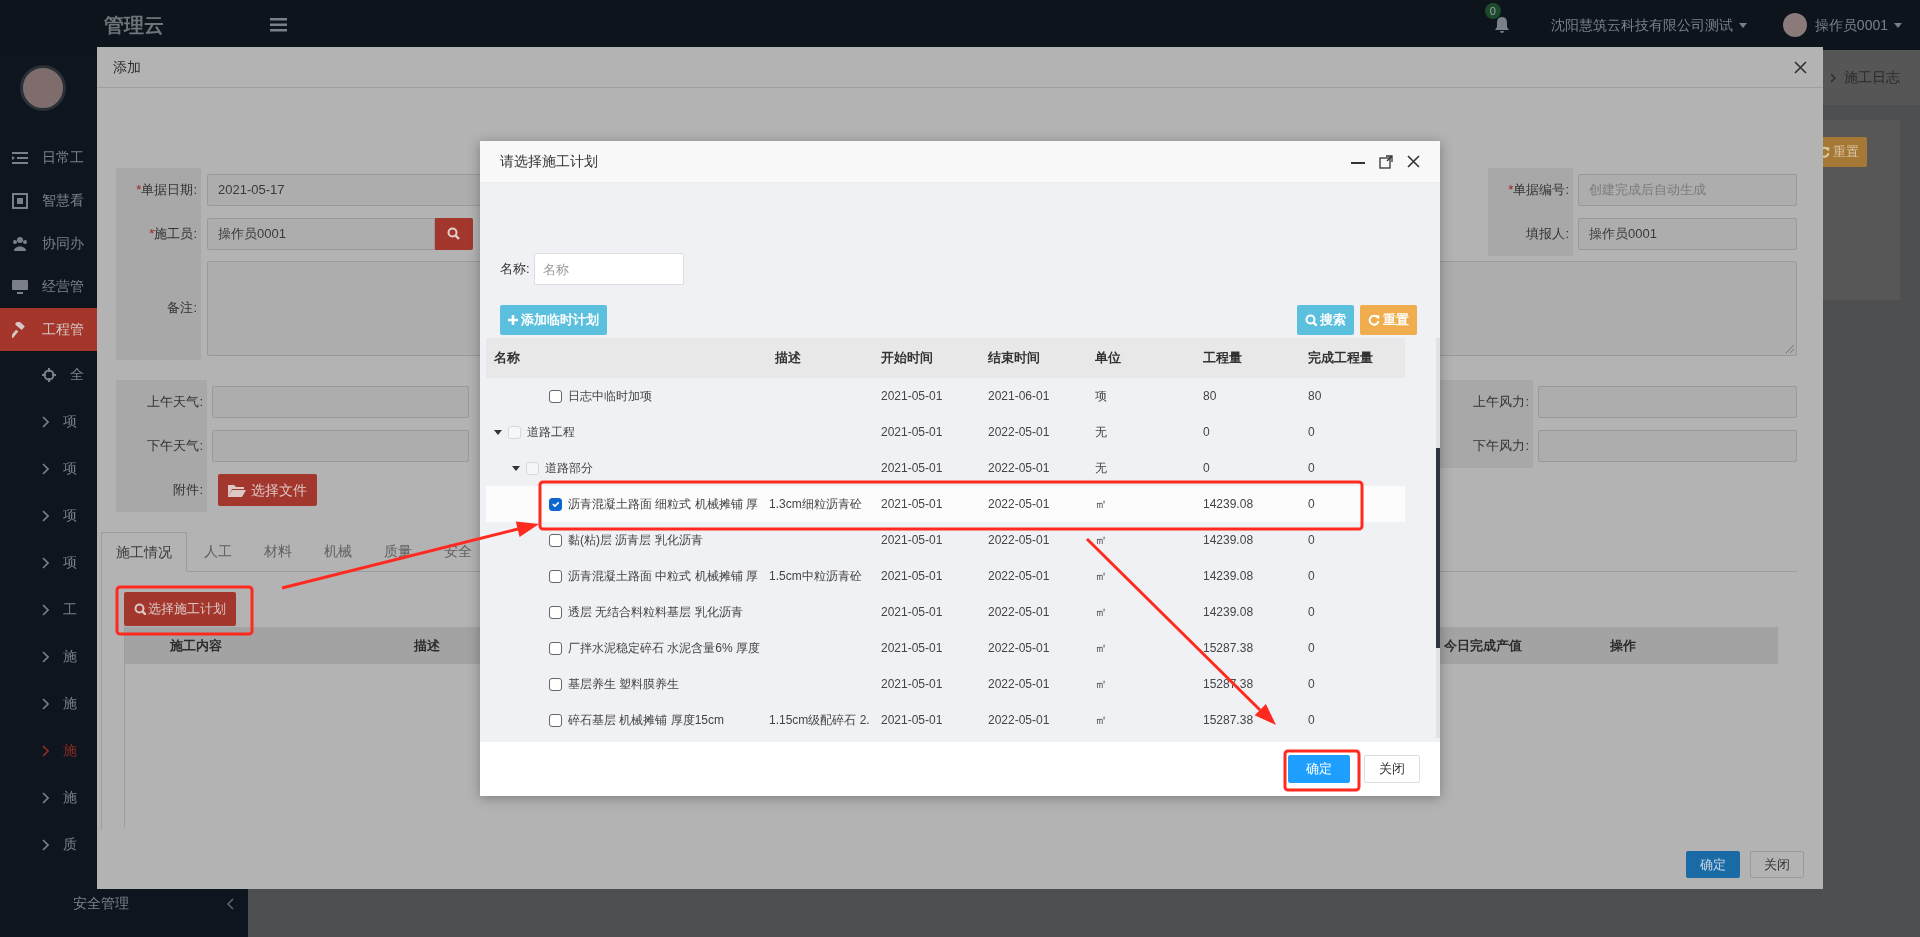  Describe the element at coordinates (1492, 11) in the screenshot. I see `notification-badge: 0` at that location.